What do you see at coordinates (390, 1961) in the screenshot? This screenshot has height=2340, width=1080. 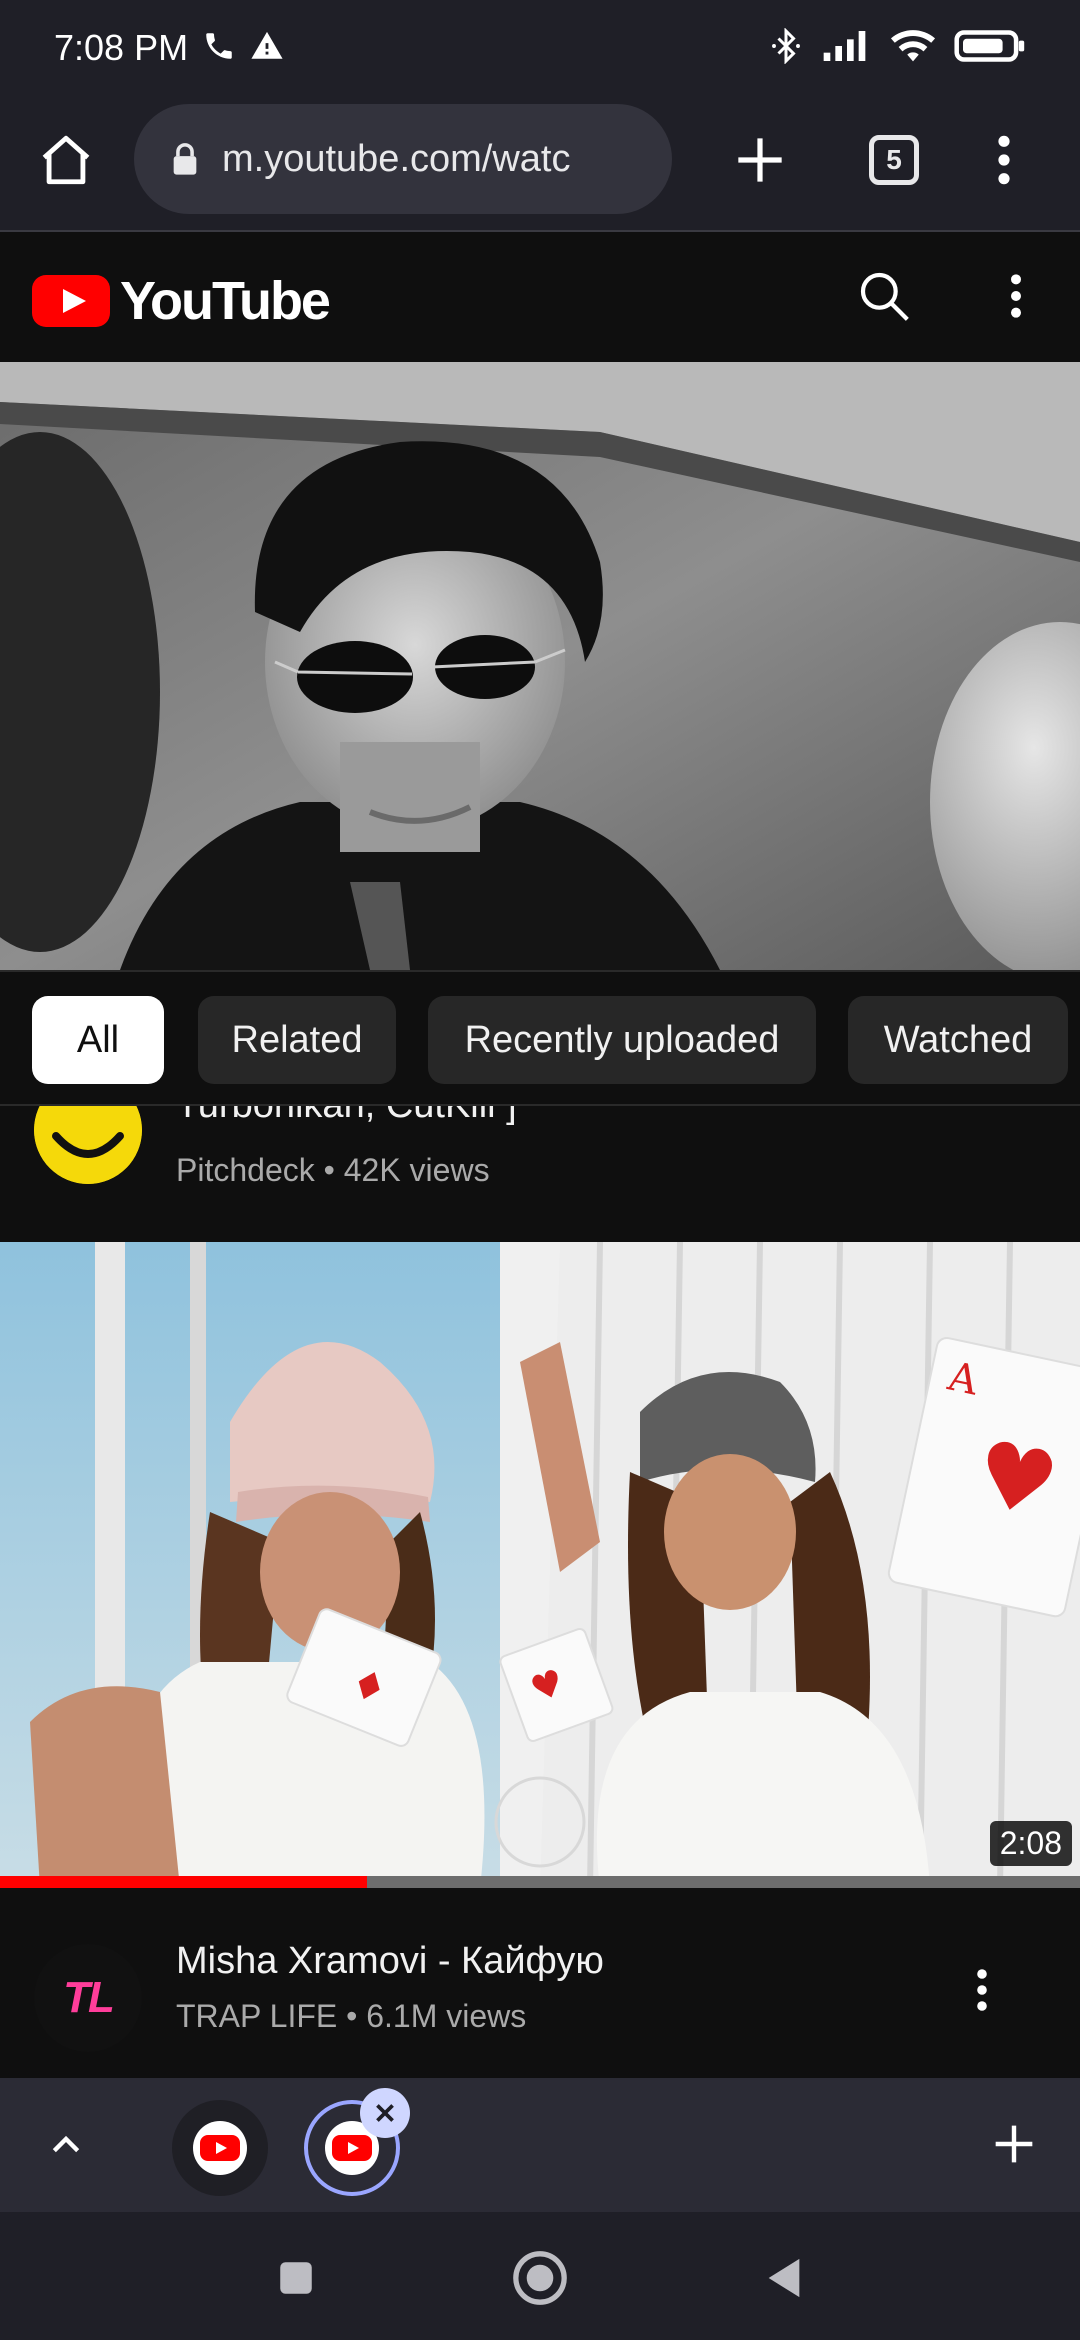 I see `video-title: Misha Xramovi - Кайфую` at bounding box center [390, 1961].